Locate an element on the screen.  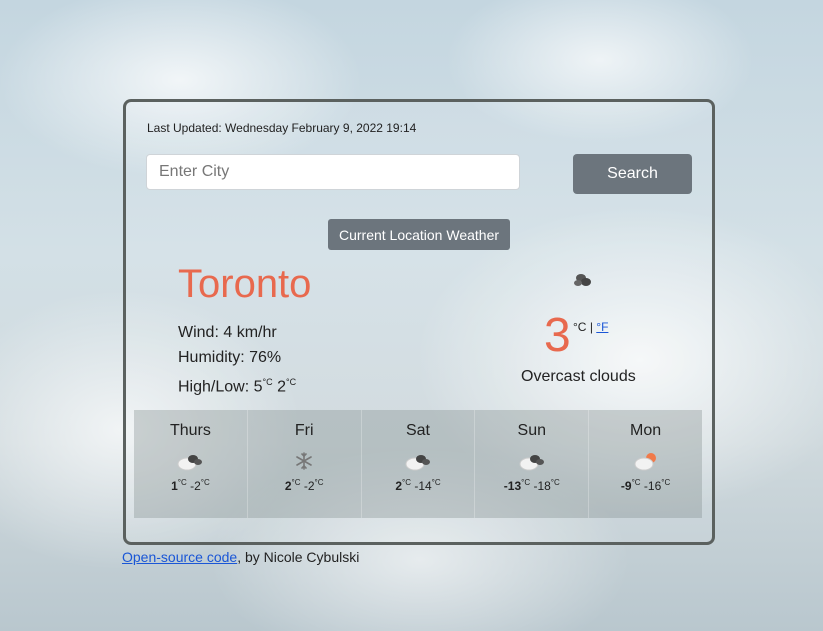
forecast-temps: 1°C -2°C is located at coordinates (190, 485).